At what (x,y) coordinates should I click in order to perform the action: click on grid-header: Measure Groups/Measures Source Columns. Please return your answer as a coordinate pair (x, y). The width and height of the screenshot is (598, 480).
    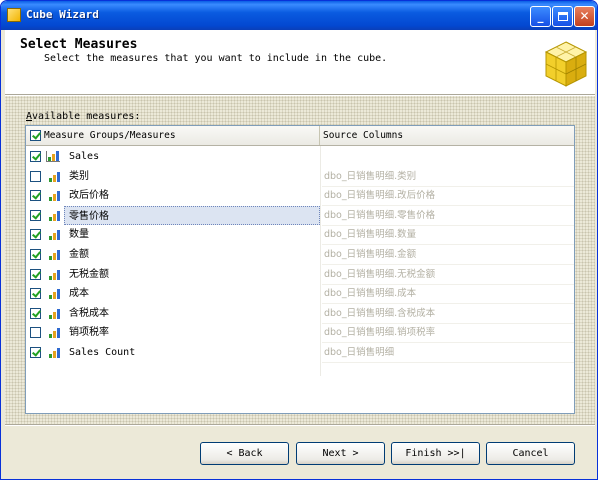
    Looking at the image, I should click on (300, 136).